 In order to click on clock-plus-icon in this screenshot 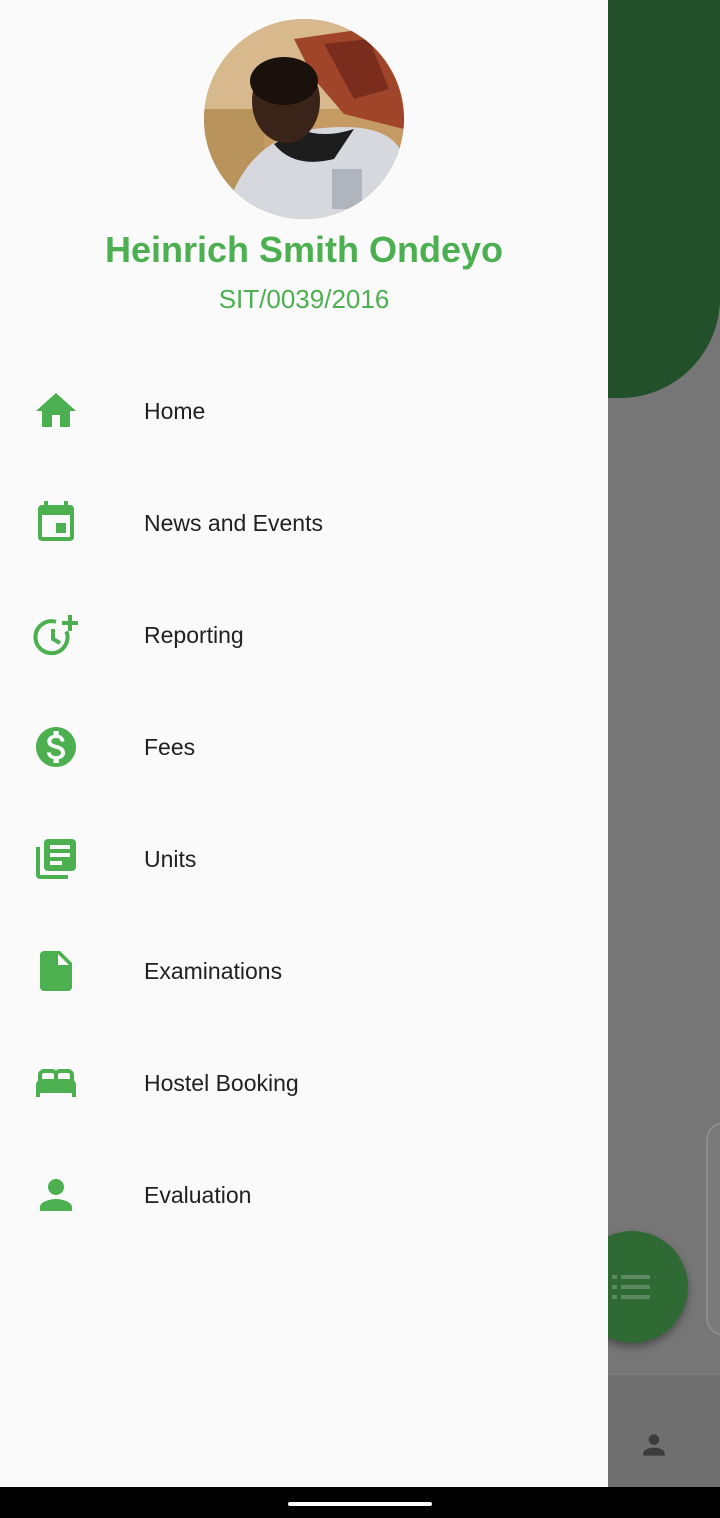, I will do `click(55, 635)`.